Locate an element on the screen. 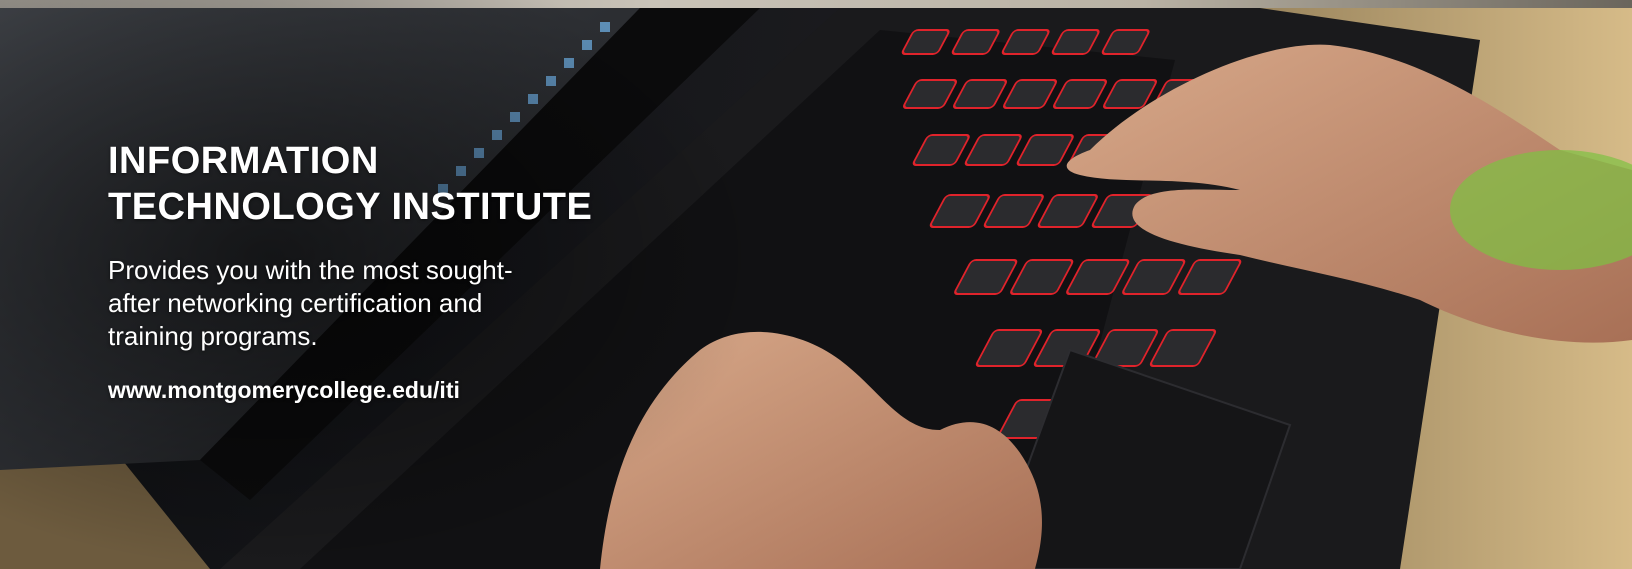 This screenshot has width=1632, height=569. description-line-2: after networking certification and is located at coordinates (295, 303).